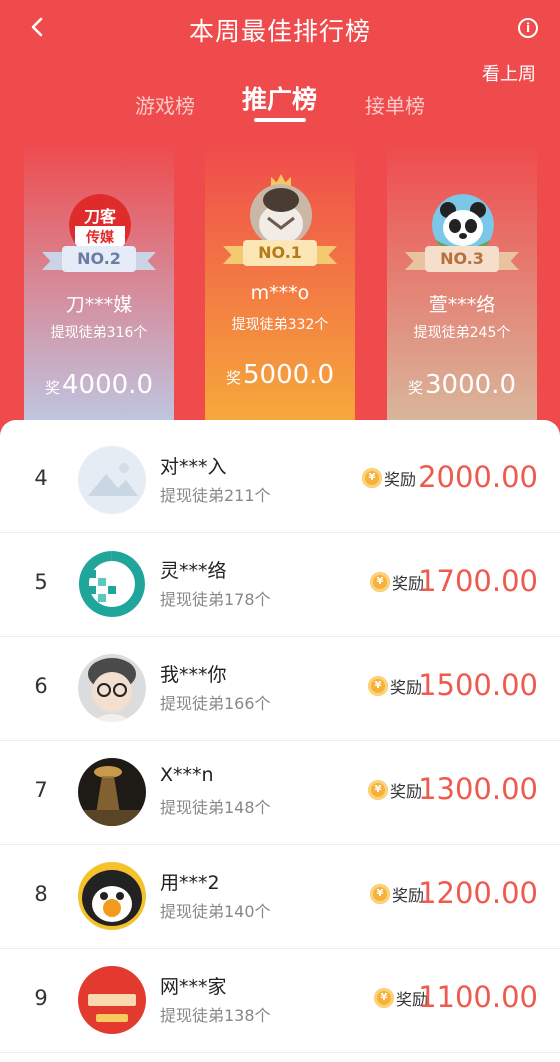 This screenshot has width=560, height=1062. What do you see at coordinates (41, 582) in the screenshot?
I see `rank-number: 5` at bounding box center [41, 582].